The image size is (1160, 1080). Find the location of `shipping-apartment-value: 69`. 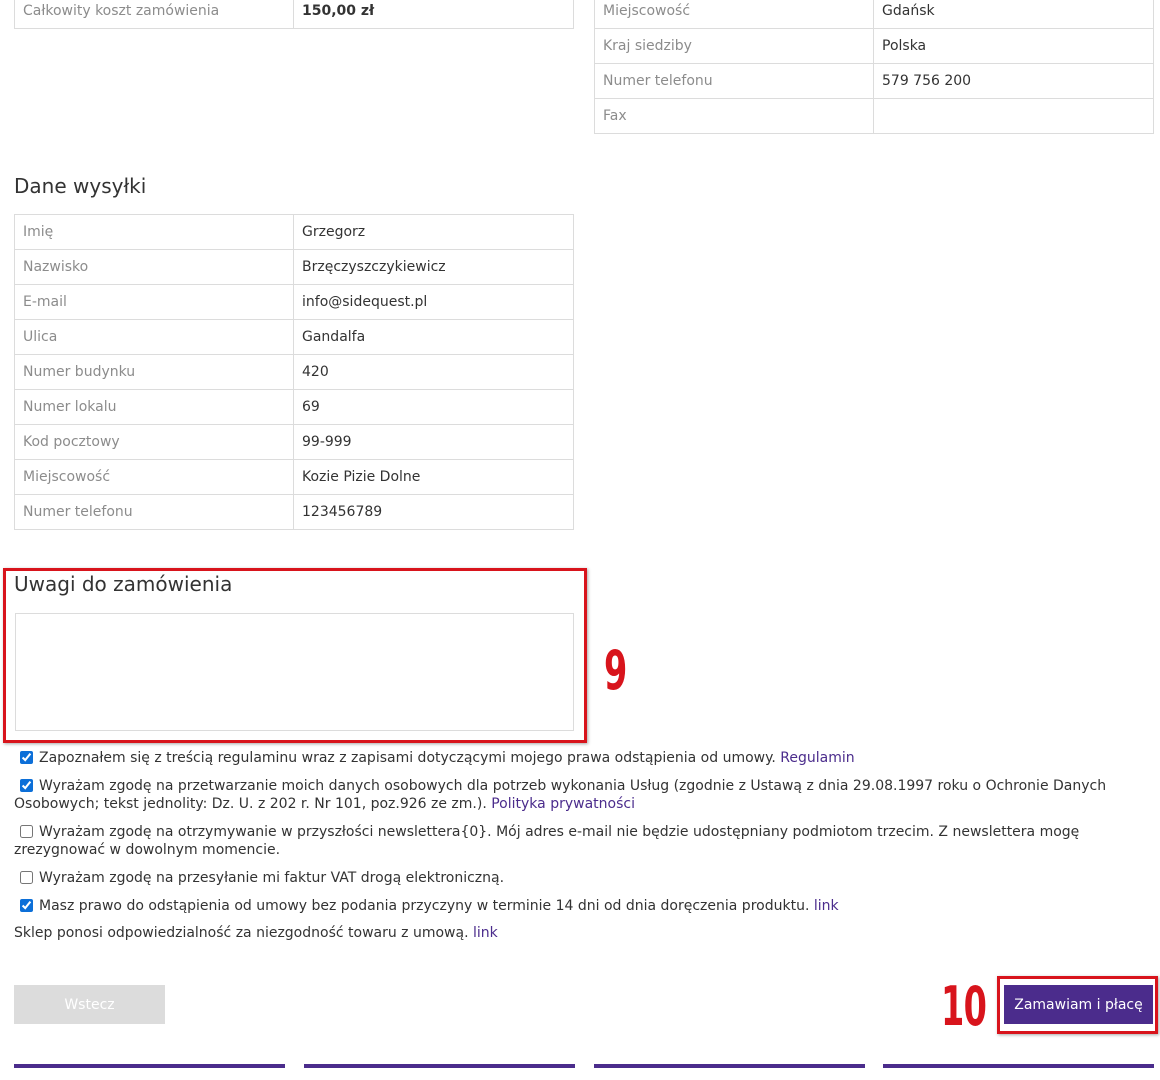

shipping-apartment-value: 69 is located at coordinates (433, 407).